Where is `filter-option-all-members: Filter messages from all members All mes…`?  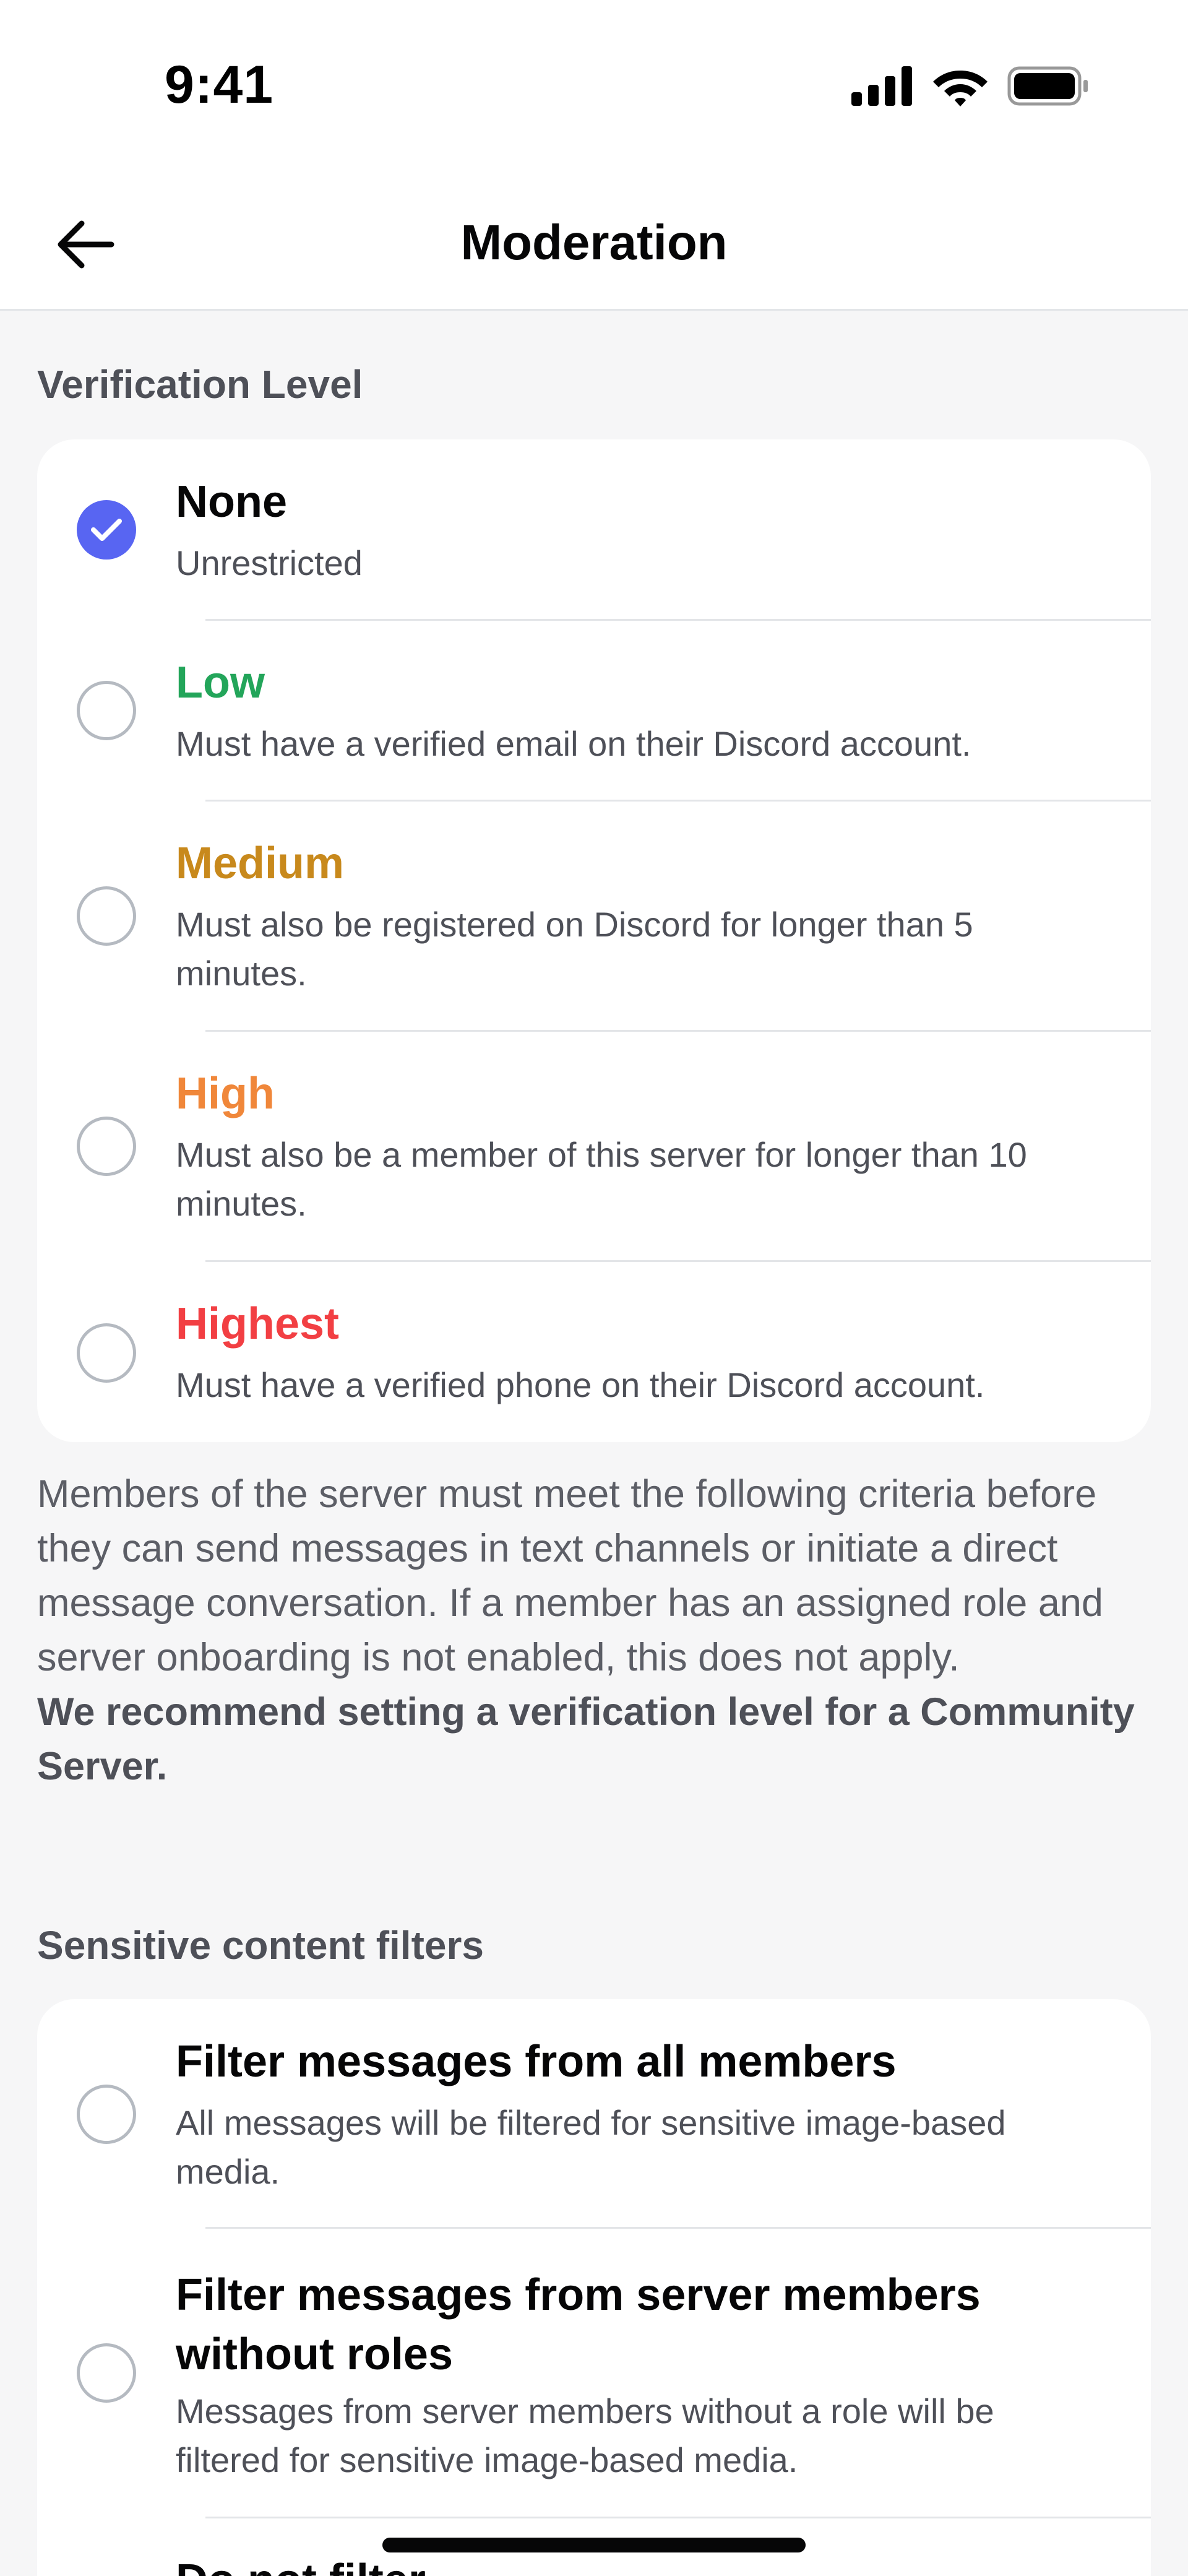 filter-option-all-members: Filter messages from all members All mes… is located at coordinates (594, 2113).